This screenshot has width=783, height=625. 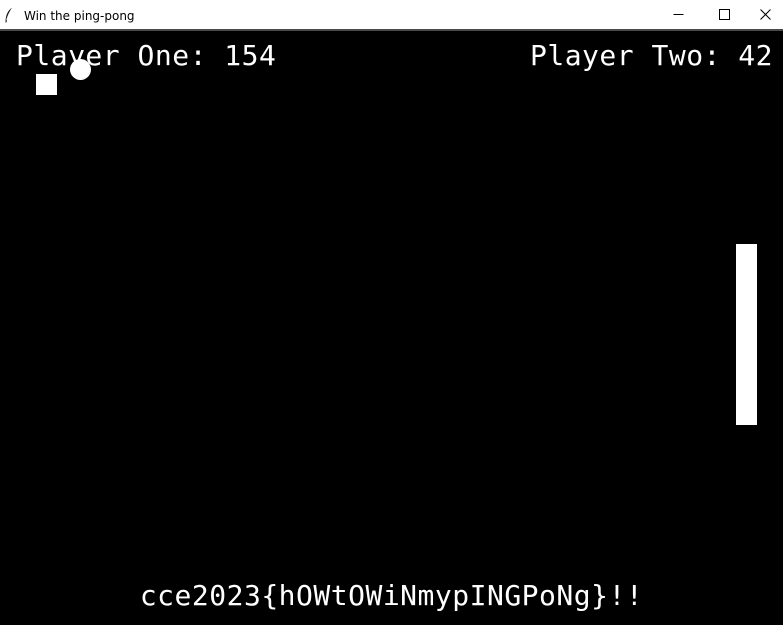 What do you see at coordinates (79, 16) in the screenshot?
I see `window-title: Win the ping-pong` at bounding box center [79, 16].